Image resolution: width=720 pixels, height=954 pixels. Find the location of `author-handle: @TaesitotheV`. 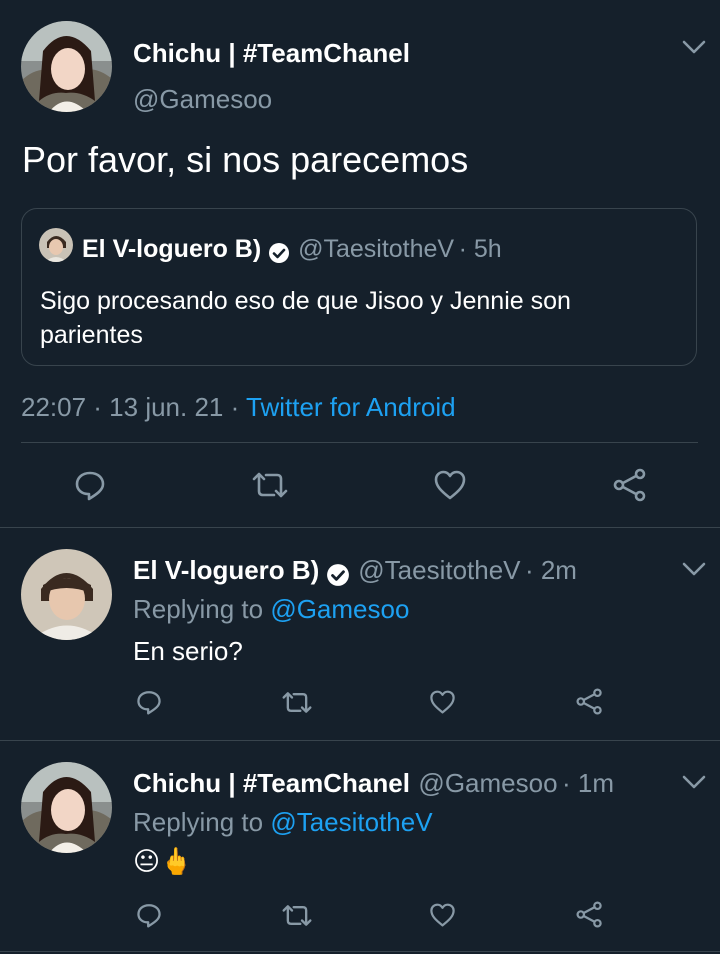

author-handle: @TaesitotheV is located at coordinates (439, 570).